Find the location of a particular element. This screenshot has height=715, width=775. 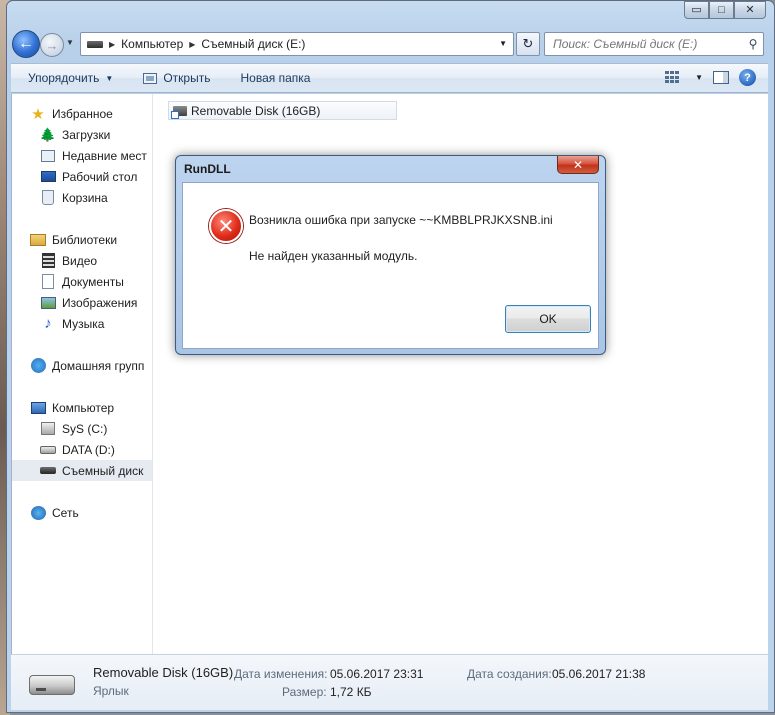

sidebar-item-homegroup: Домашняя групп is located at coordinates (87, 365).